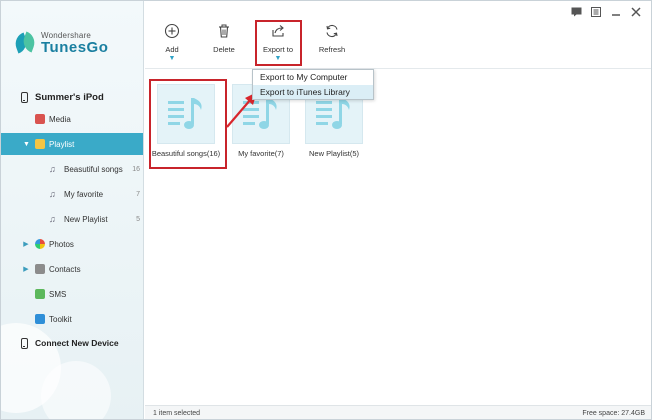 This screenshot has width=652, height=420. I want to click on sidebar-playlist-item: ♫ New Playlist 5, so click(72, 219).